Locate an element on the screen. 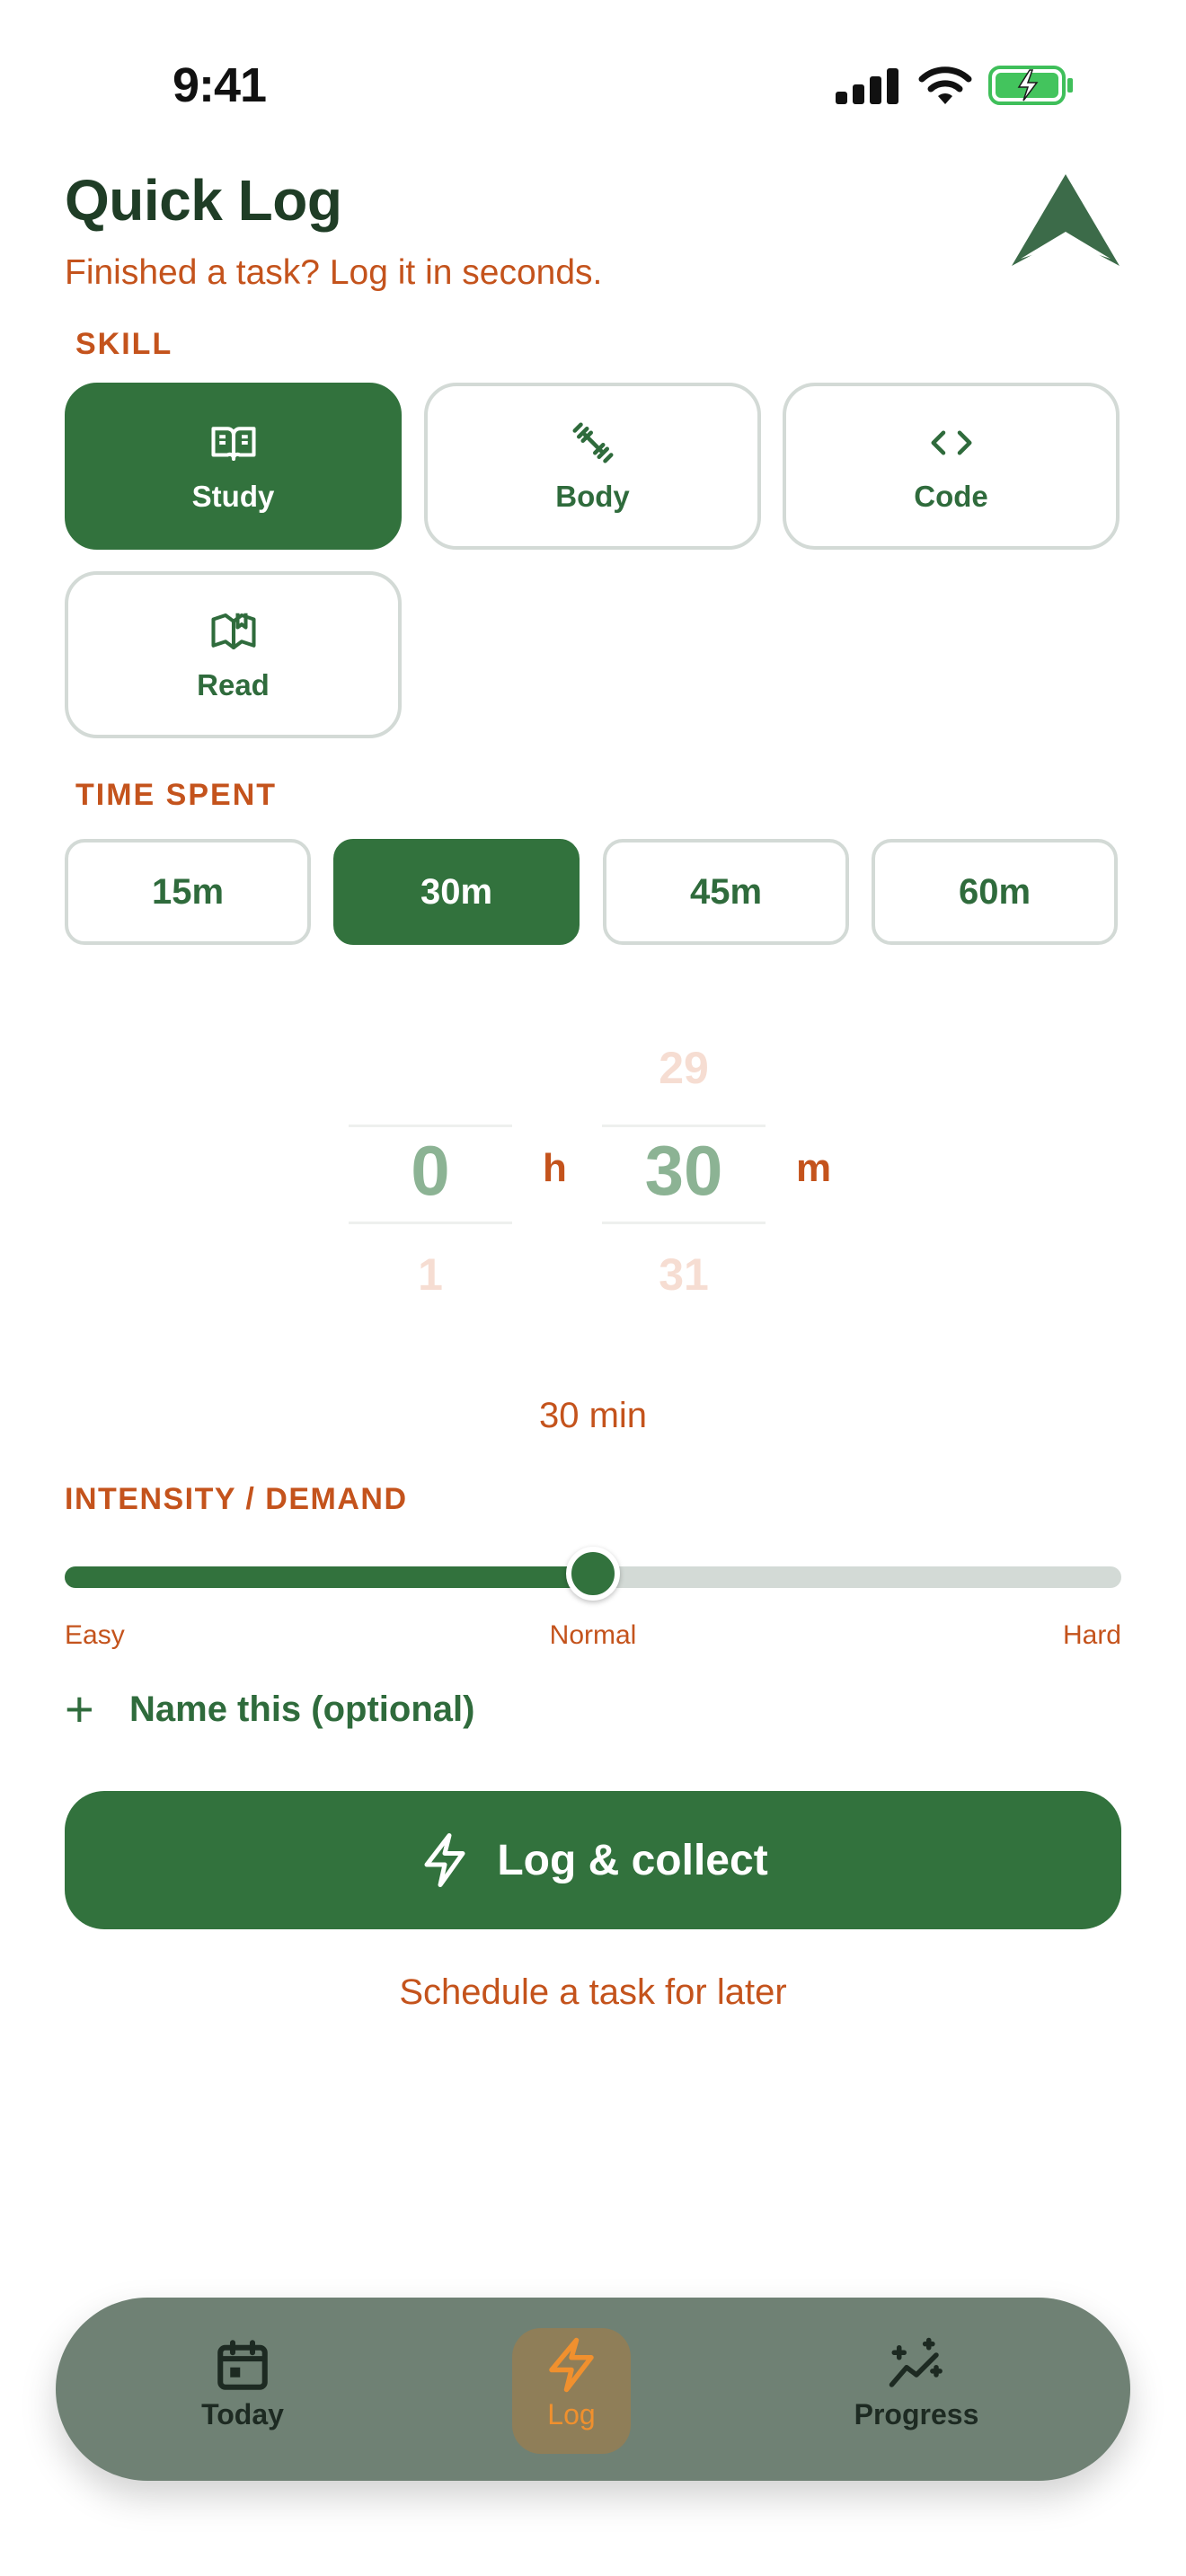 Image resolution: width=1186 pixels, height=2576 pixels. minutes-unit: m is located at coordinates (814, 1168).